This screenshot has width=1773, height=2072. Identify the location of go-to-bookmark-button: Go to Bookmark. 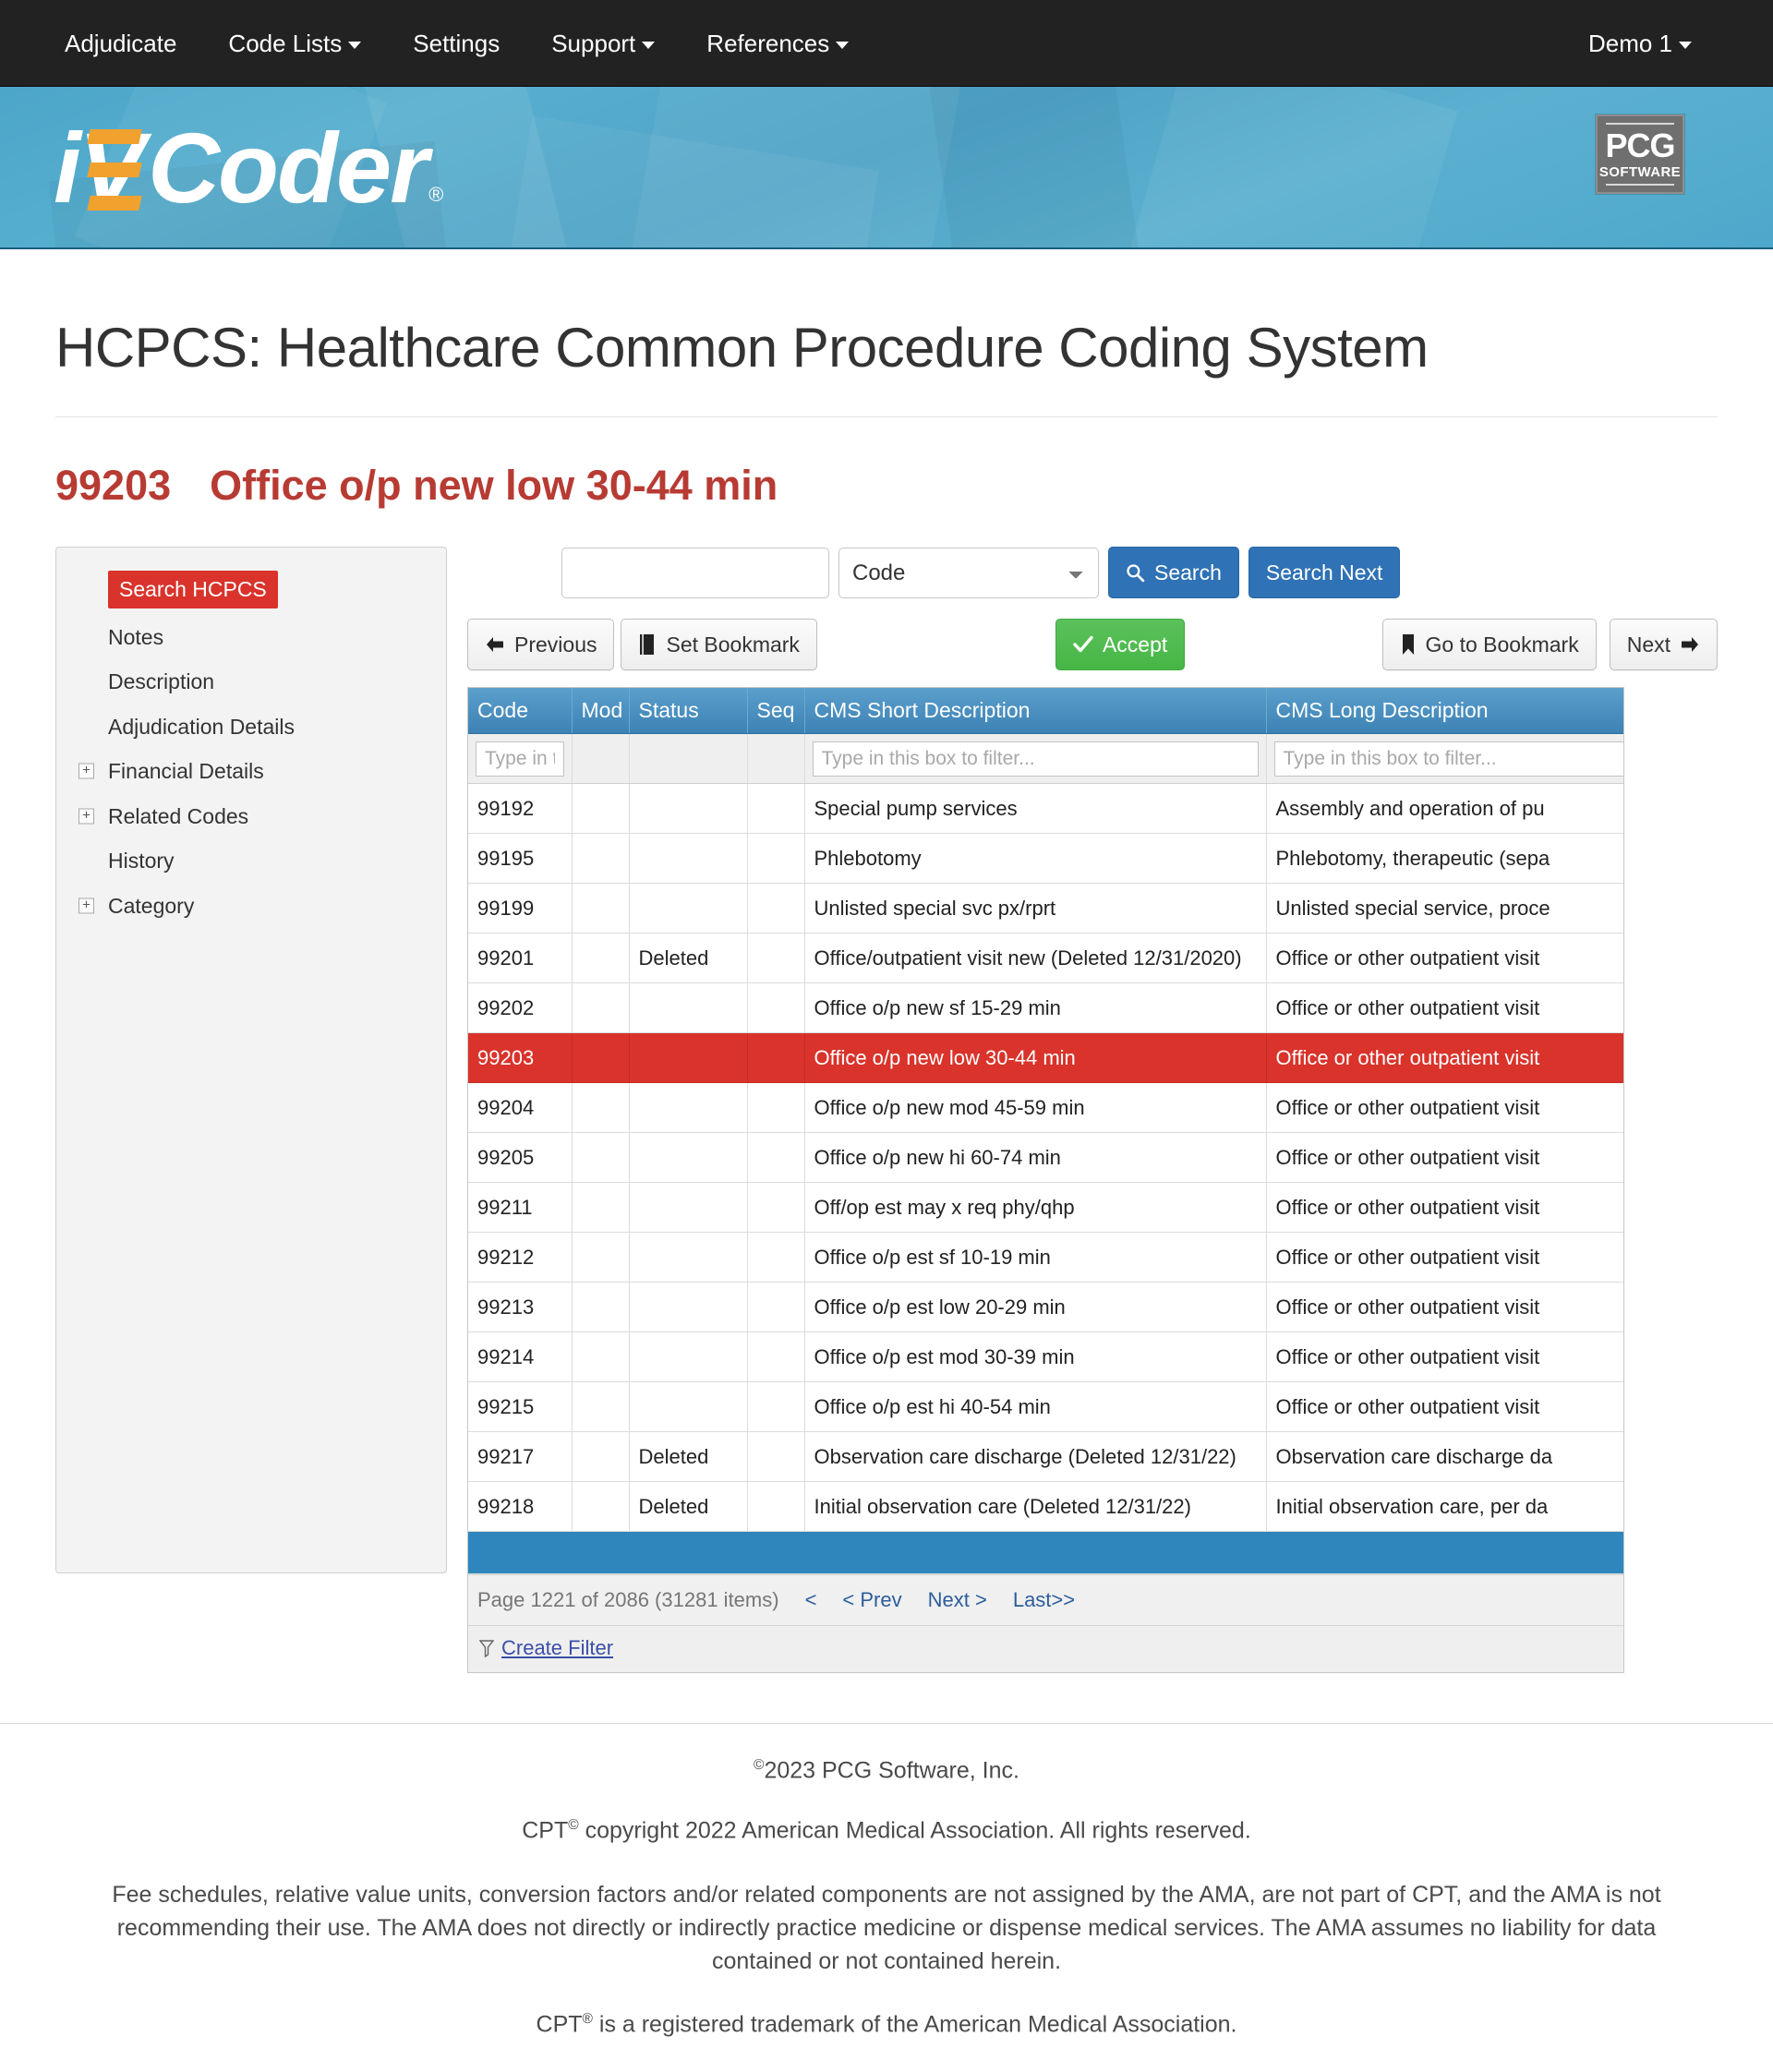
(1489, 644).